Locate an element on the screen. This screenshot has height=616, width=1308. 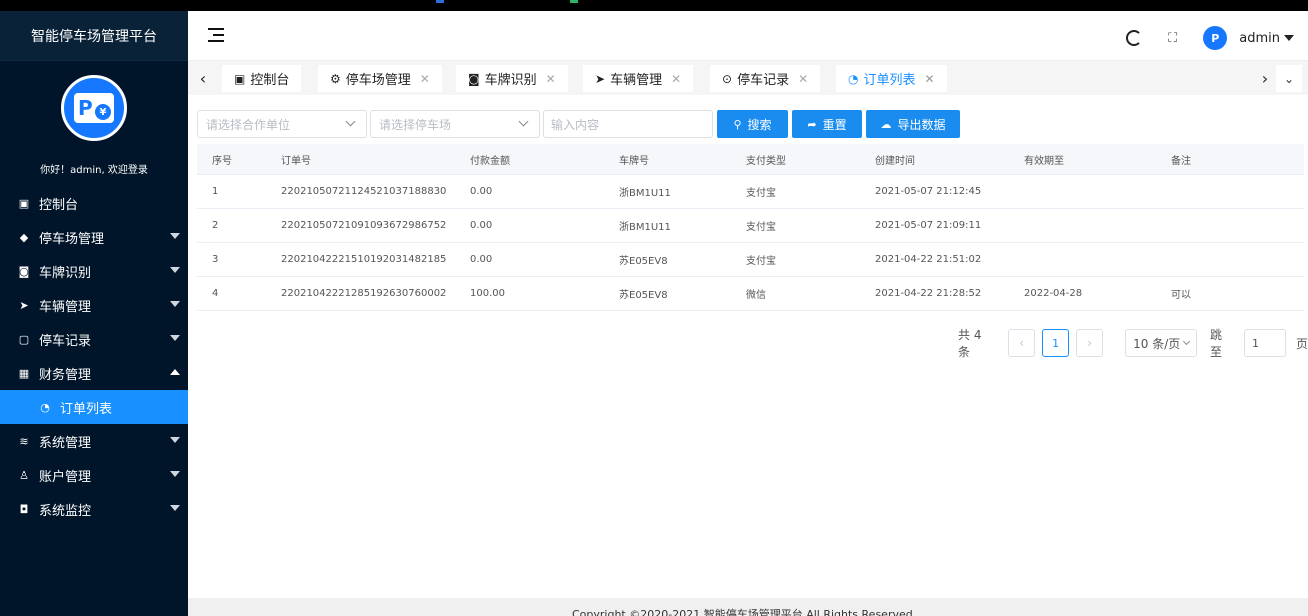
user-avatar: P is located at coordinates (1215, 38).